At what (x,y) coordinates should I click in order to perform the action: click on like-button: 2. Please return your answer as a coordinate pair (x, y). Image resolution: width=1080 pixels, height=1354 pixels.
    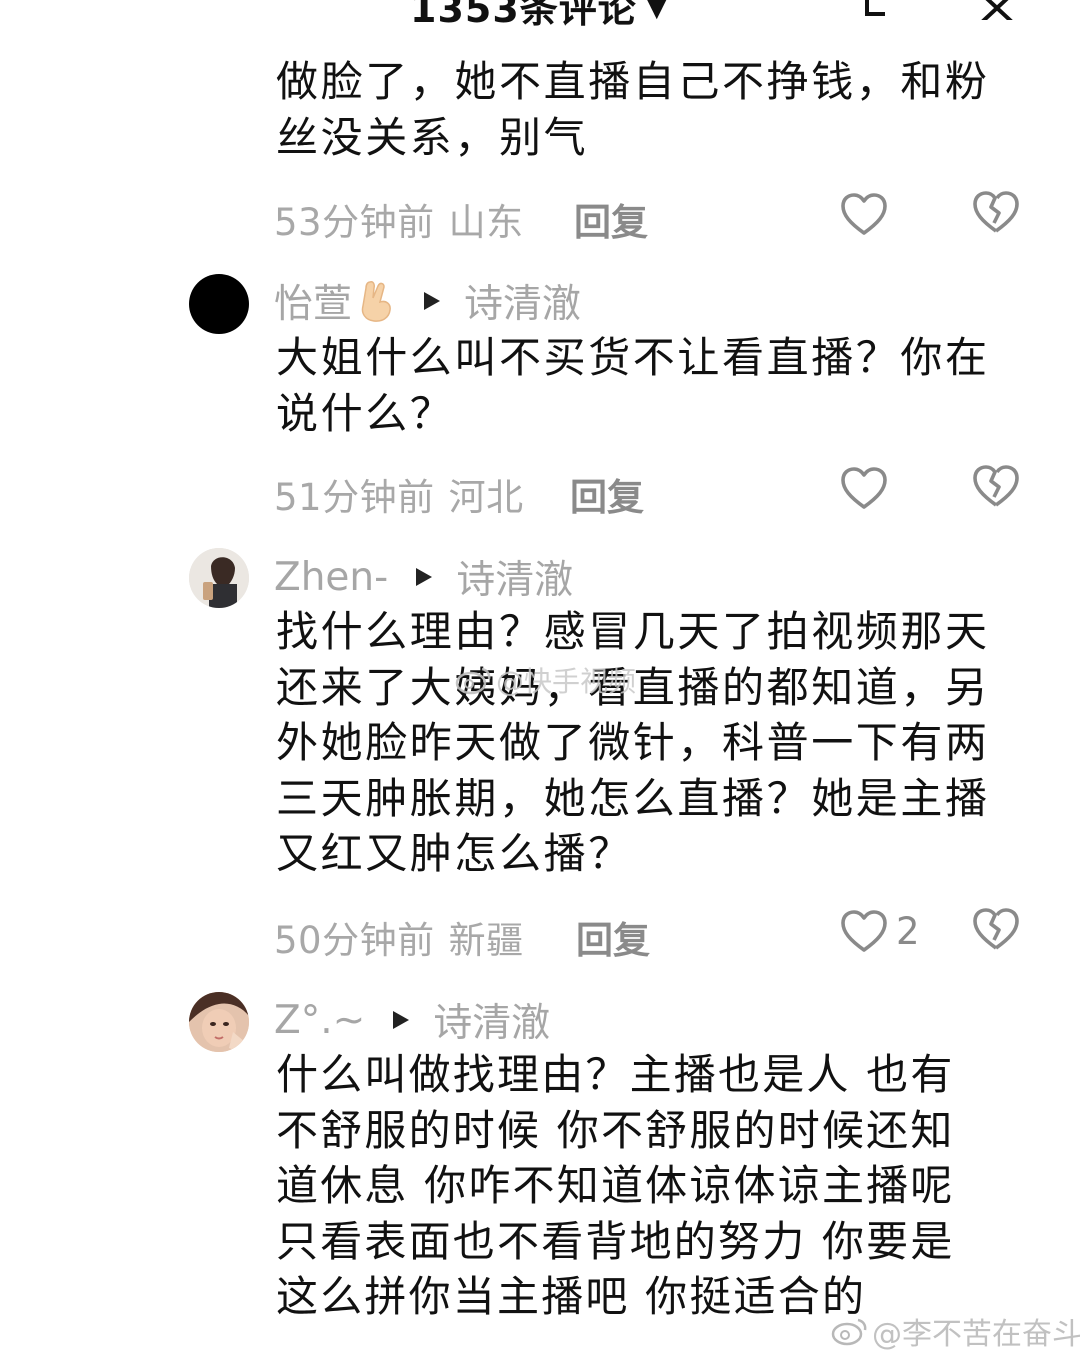
    Looking at the image, I should click on (880, 931).